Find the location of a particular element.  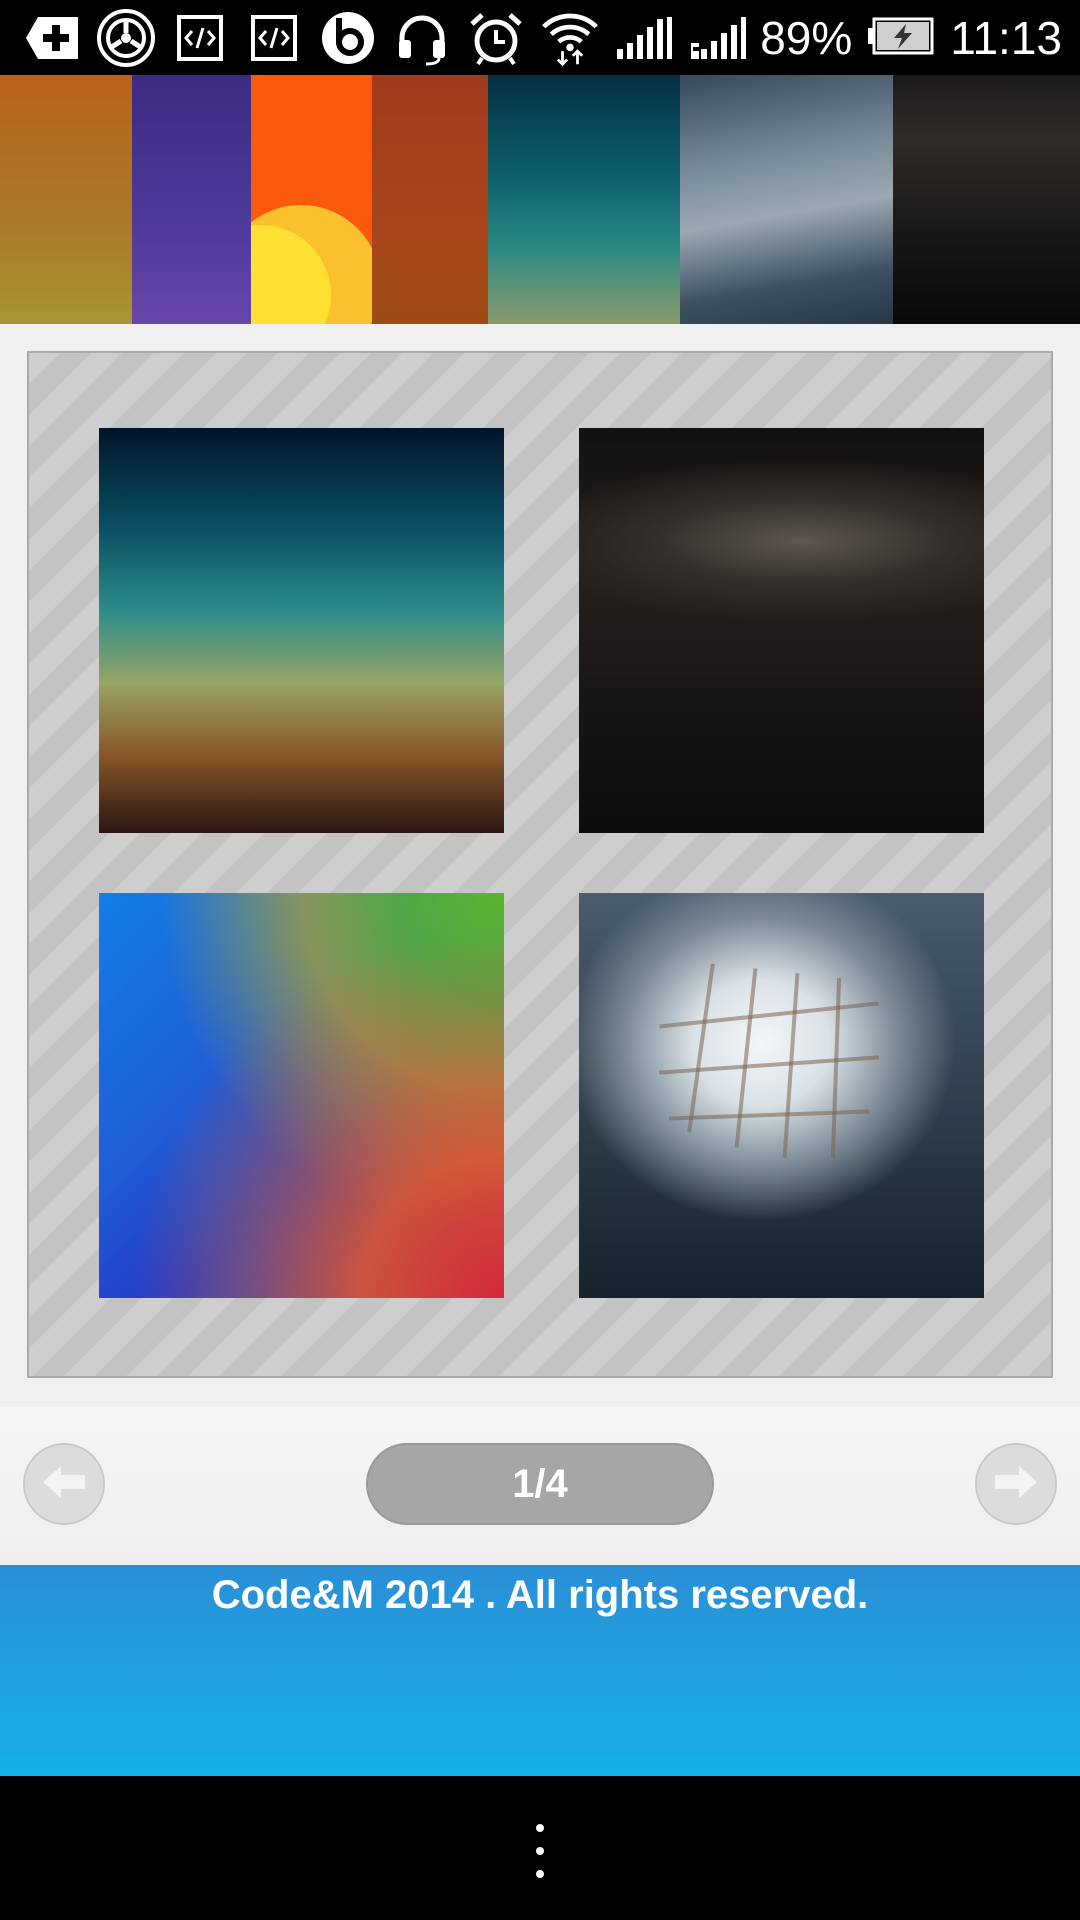

wallpaper-strip is located at coordinates (540, 199).